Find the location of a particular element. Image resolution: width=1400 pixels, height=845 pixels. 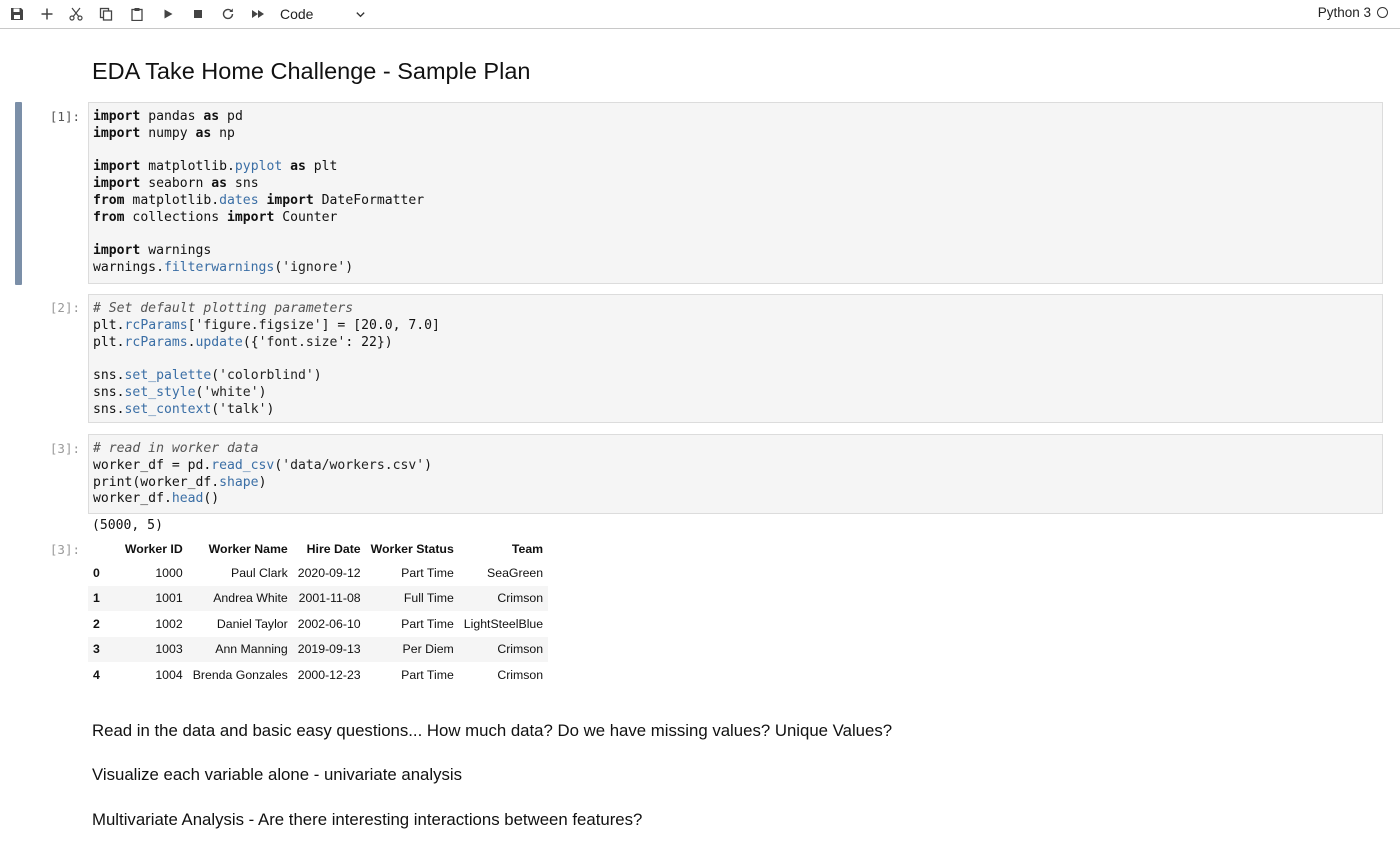

stream-output: (5000, 5) is located at coordinates (127, 525).